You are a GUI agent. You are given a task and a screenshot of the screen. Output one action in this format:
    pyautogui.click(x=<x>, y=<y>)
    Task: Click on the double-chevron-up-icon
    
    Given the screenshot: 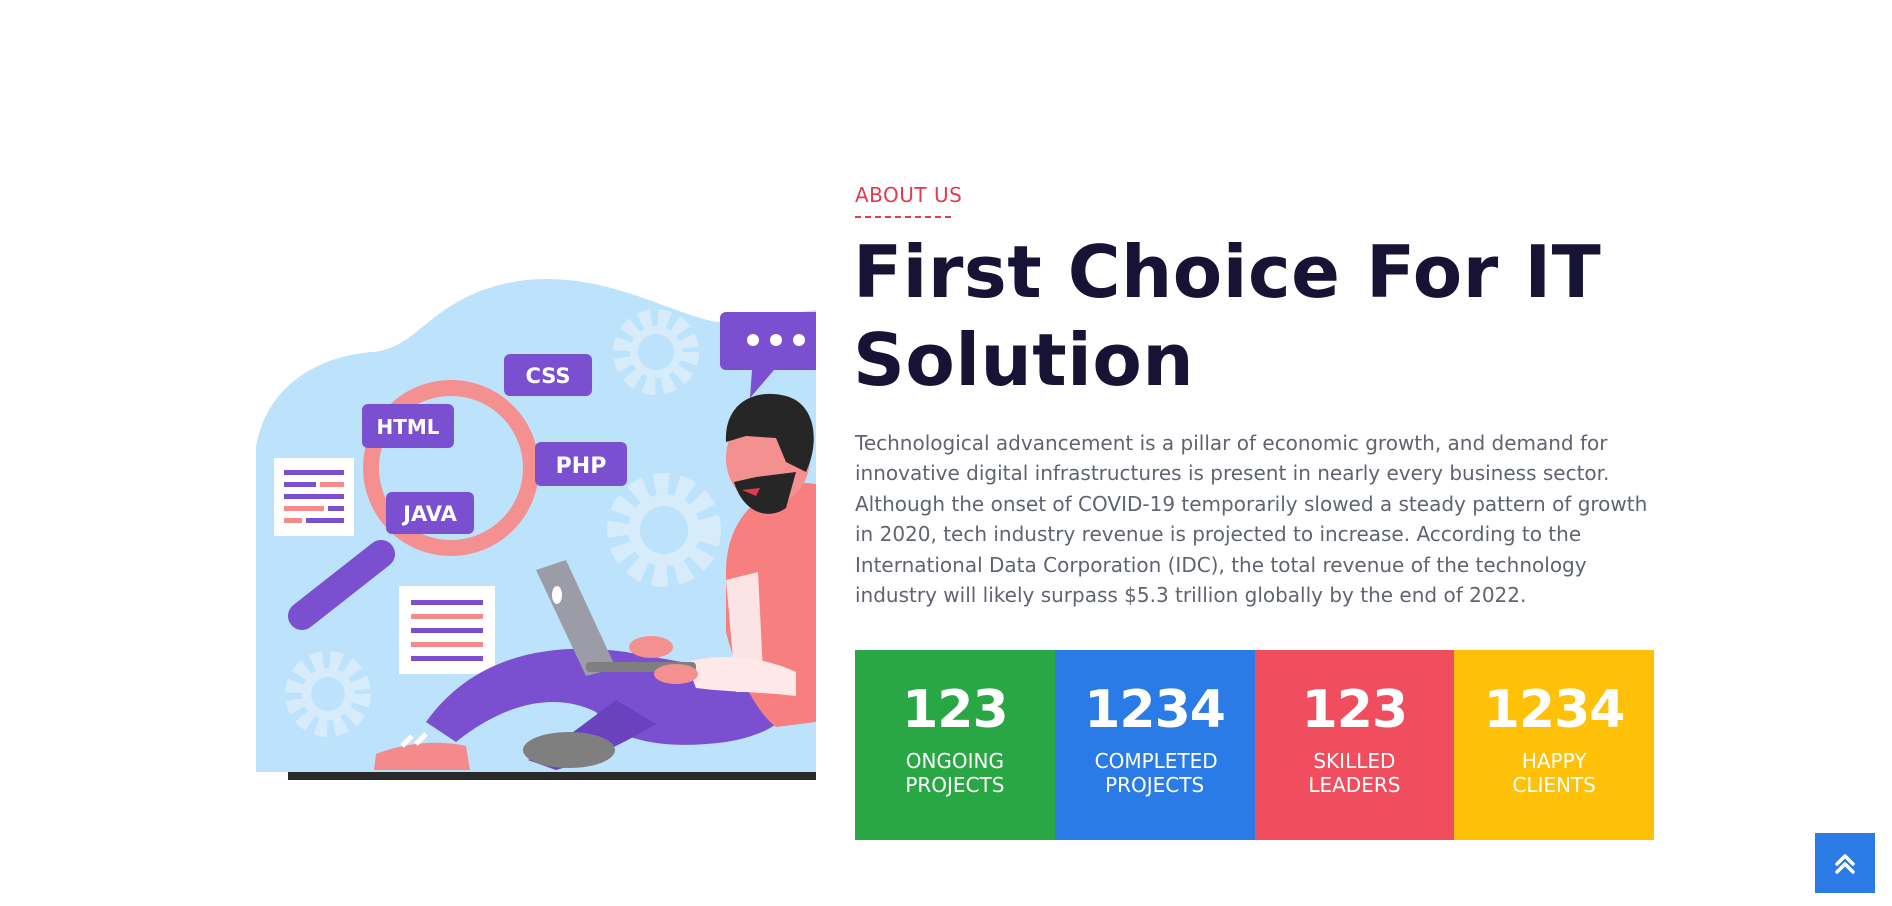 What is the action you would take?
    pyautogui.click(x=1845, y=864)
    